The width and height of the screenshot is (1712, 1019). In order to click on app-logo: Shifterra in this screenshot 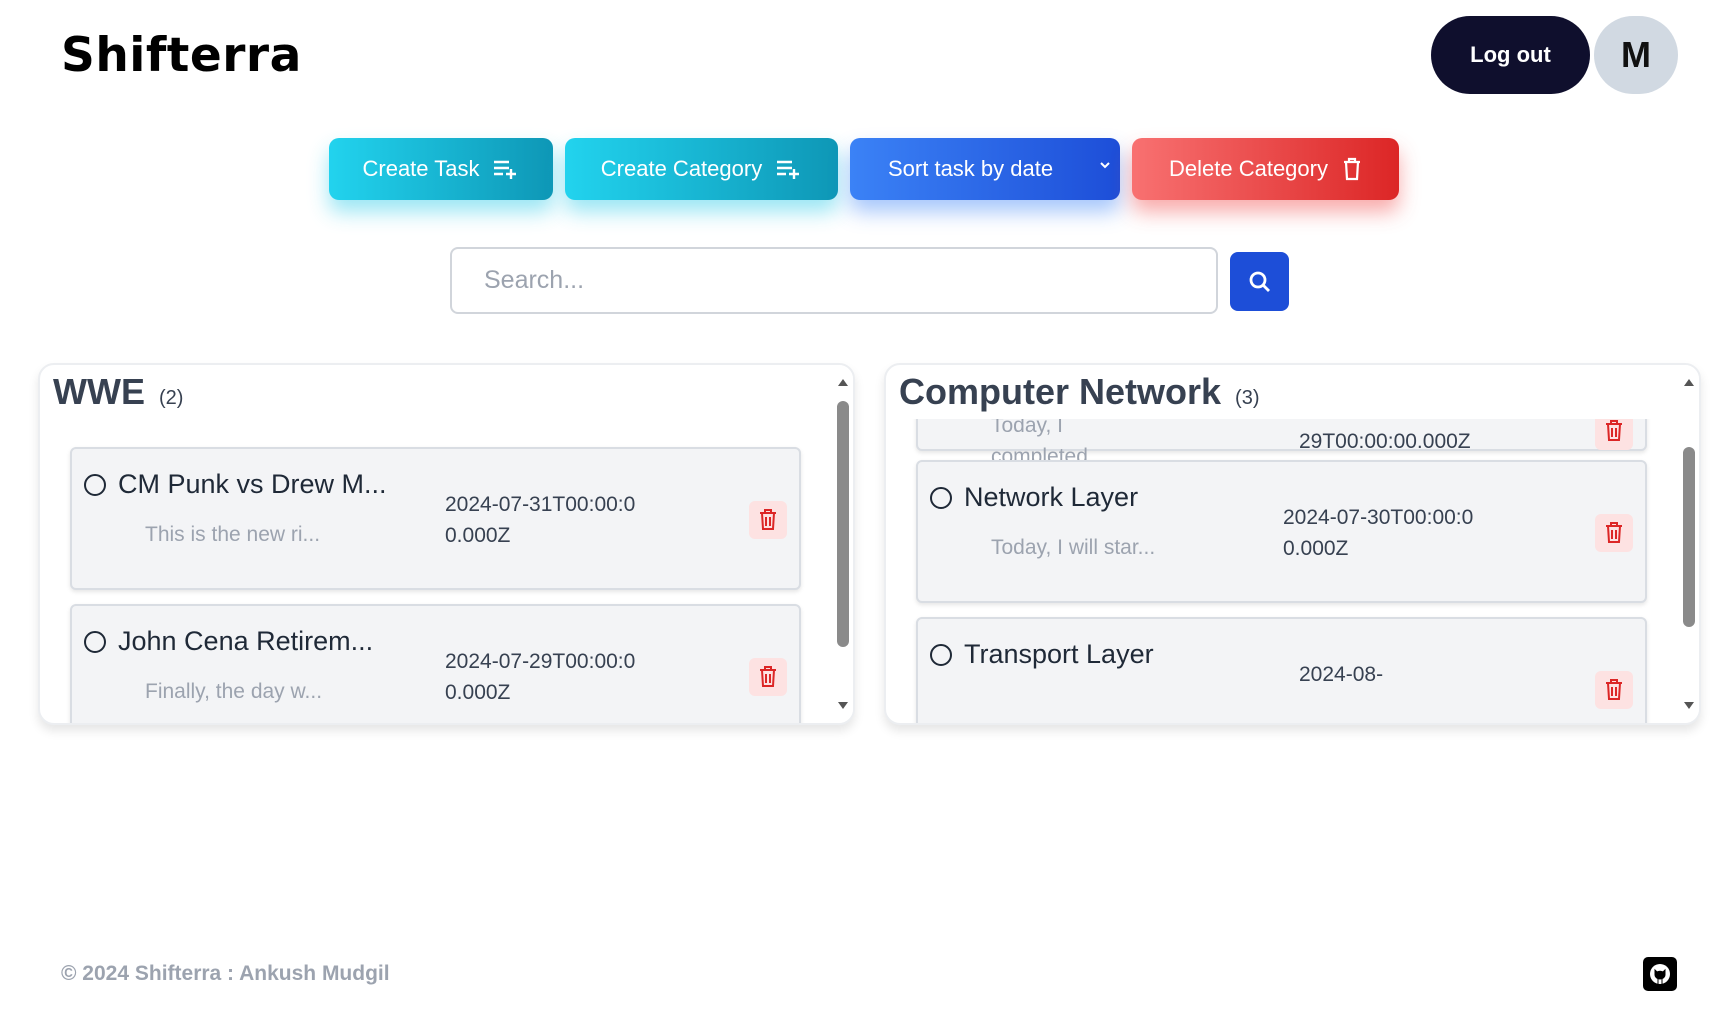, I will do `click(181, 55)`.